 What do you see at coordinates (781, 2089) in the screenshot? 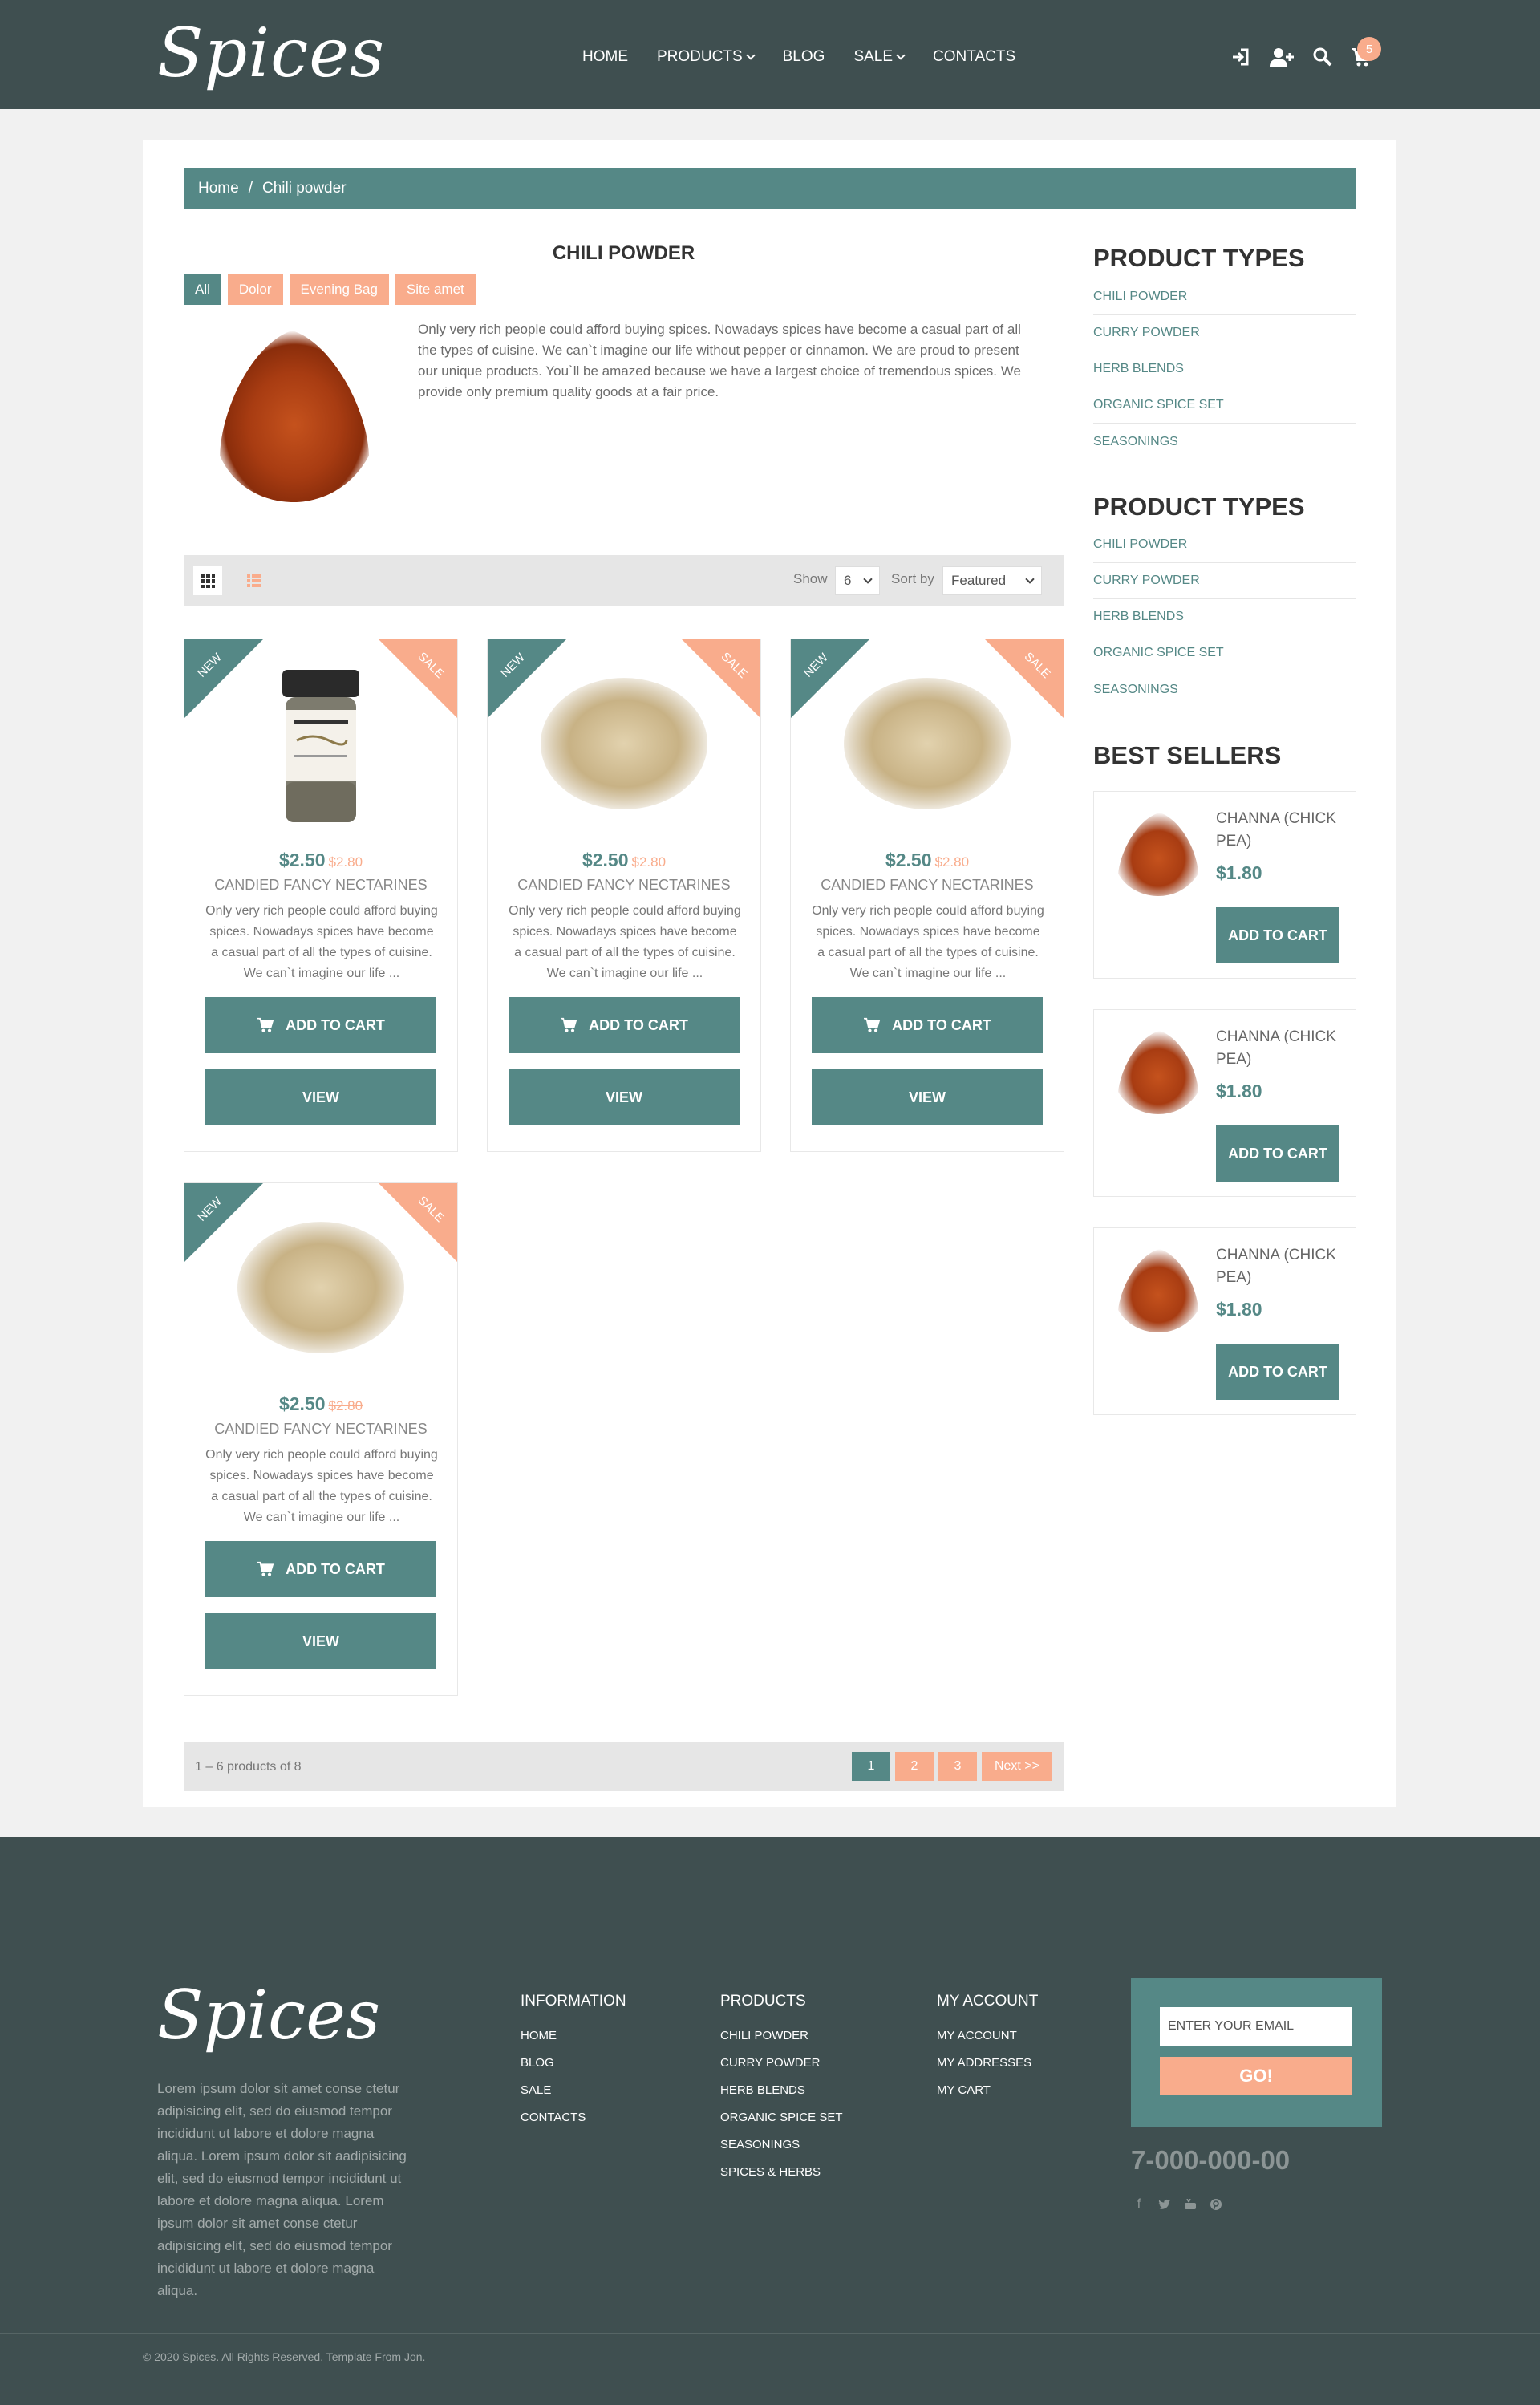
I see `footer-link: HERB BLENDS` at bounding box center [781, 2089].